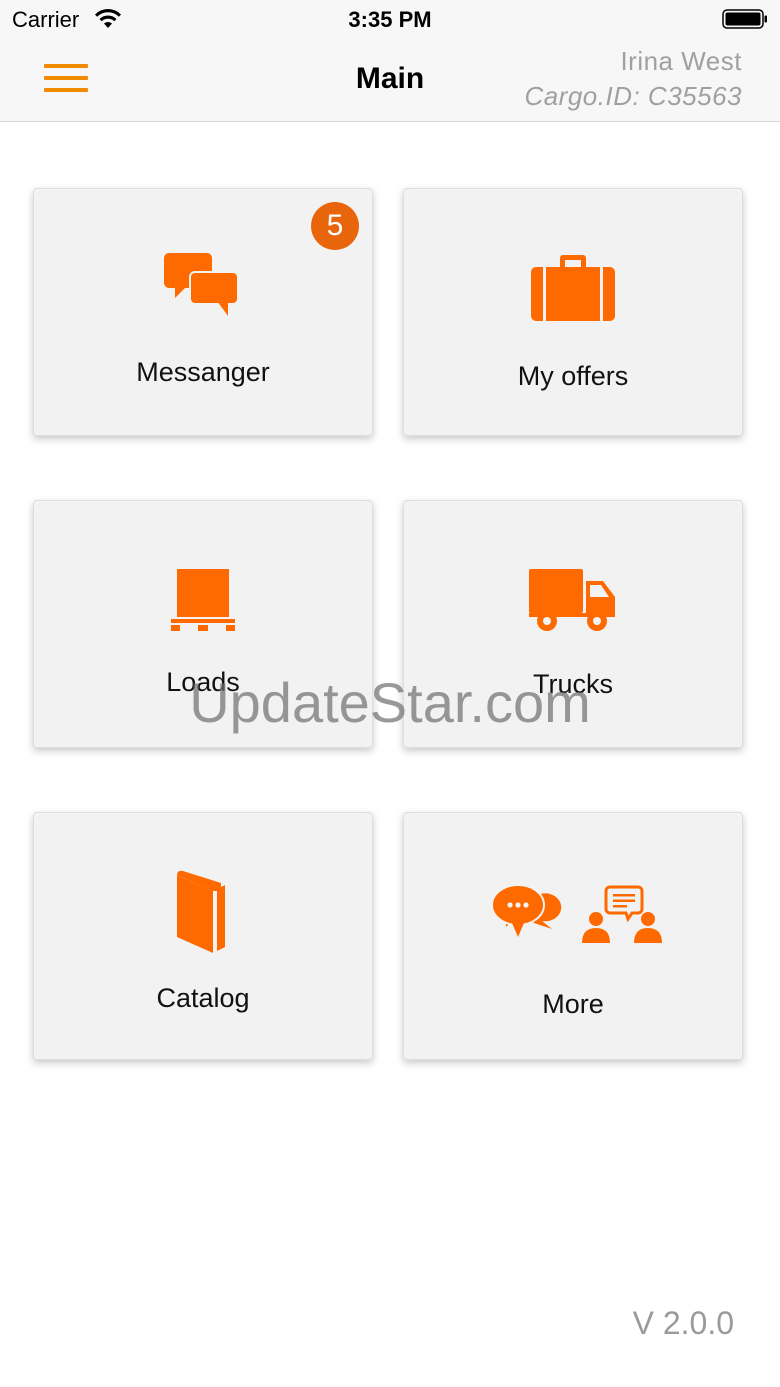 This screenshot has height=1387, width=780. What do you see at coordinates (576, 913) in the screenshot?
I see `people-chat-icon` at bounding box center [576, 913].